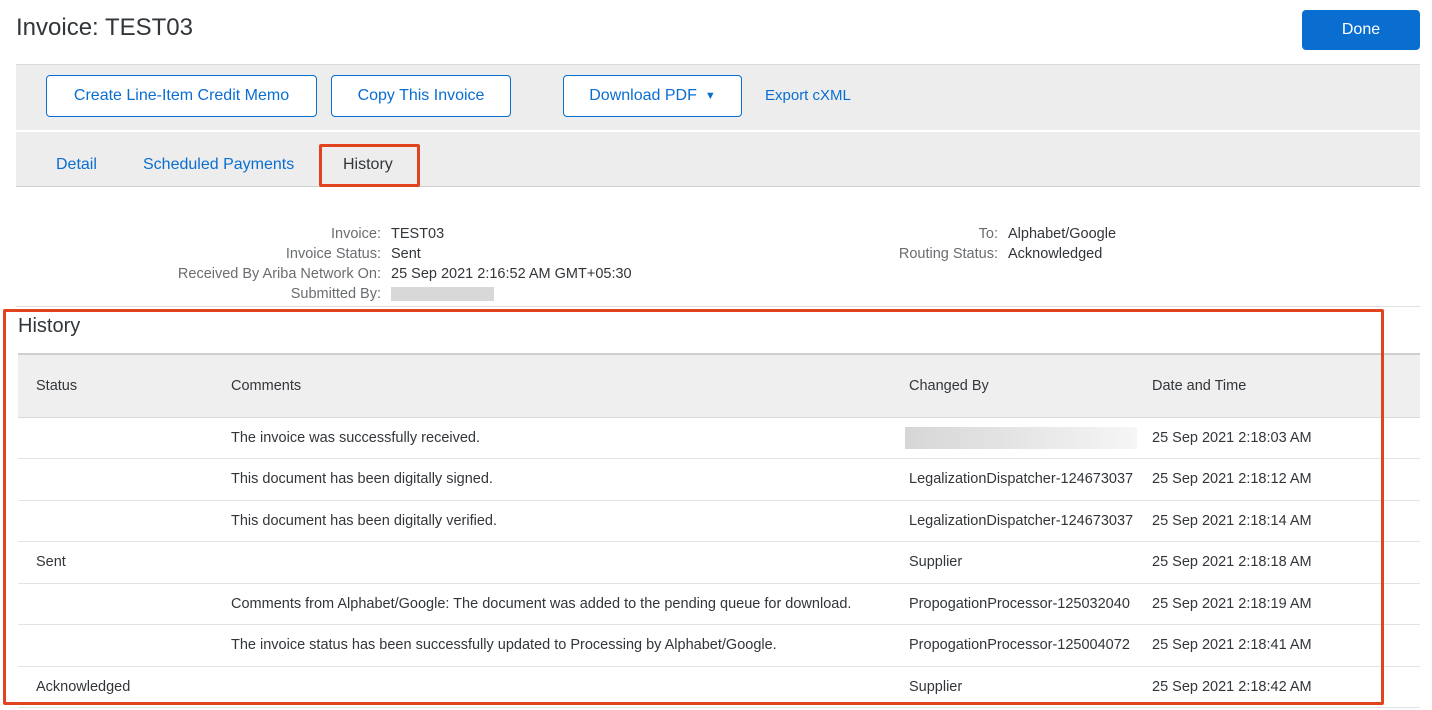 The height and width of the screenshot is (710, 1432). I want to click on datetime-cell: 25 Sep 2021 2:18:14 AM, so click(1286, 521).